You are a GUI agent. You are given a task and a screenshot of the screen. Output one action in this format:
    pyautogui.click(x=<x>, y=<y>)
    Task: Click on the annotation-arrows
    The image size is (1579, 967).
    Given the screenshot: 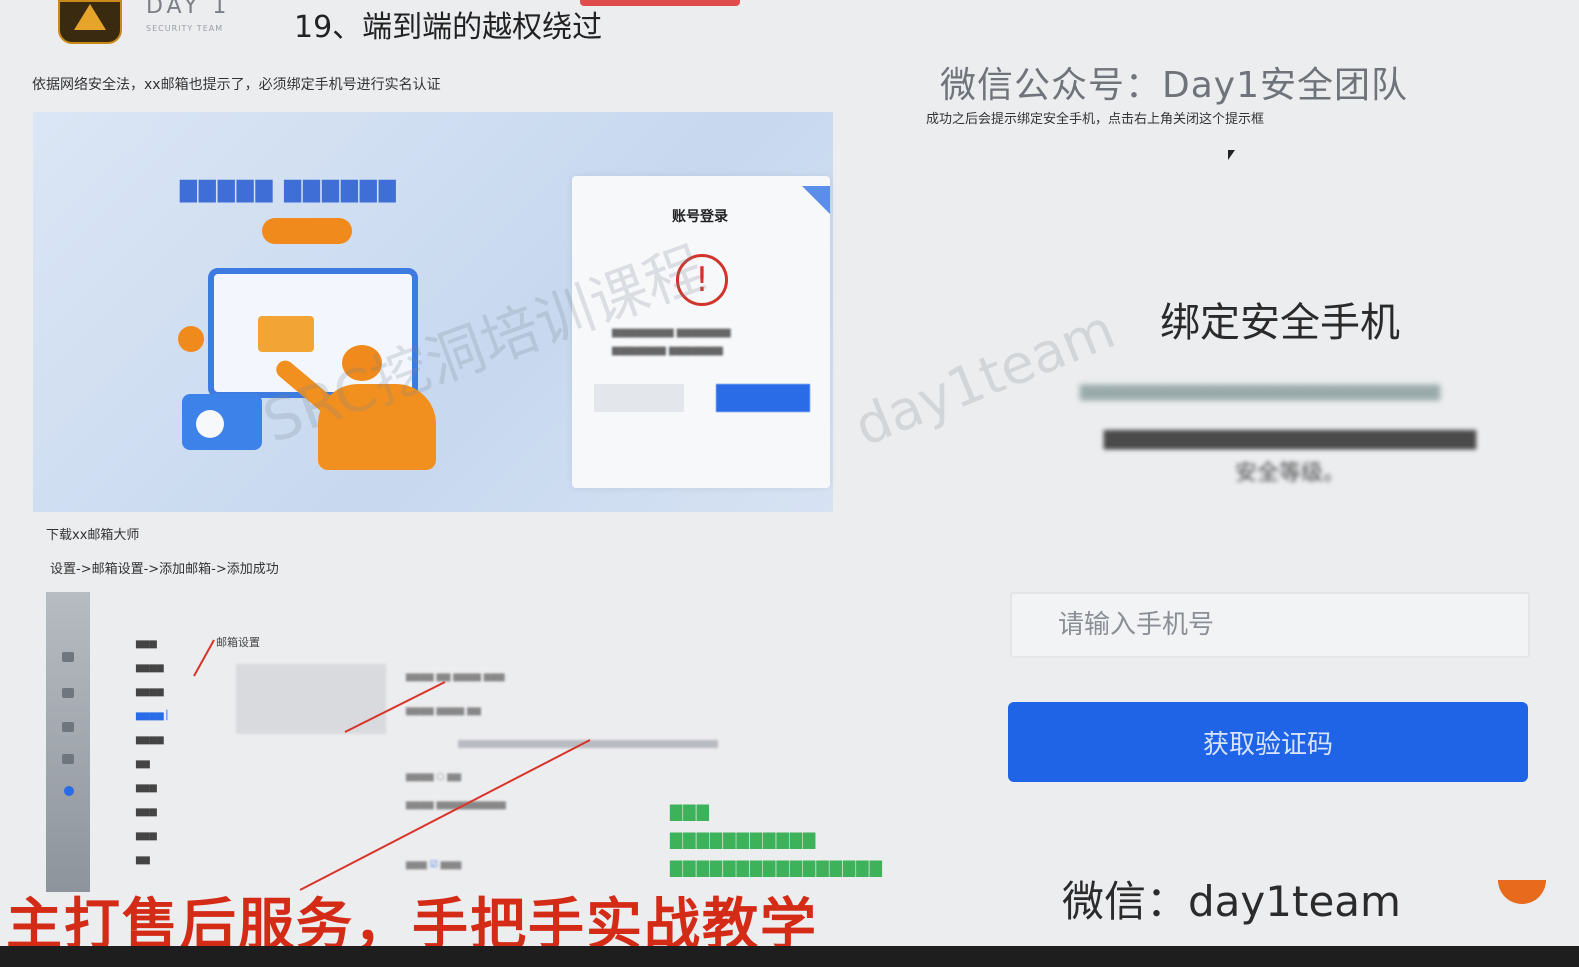 What is the action you would take?
    pyautogui.click(x=392, y=765)
    